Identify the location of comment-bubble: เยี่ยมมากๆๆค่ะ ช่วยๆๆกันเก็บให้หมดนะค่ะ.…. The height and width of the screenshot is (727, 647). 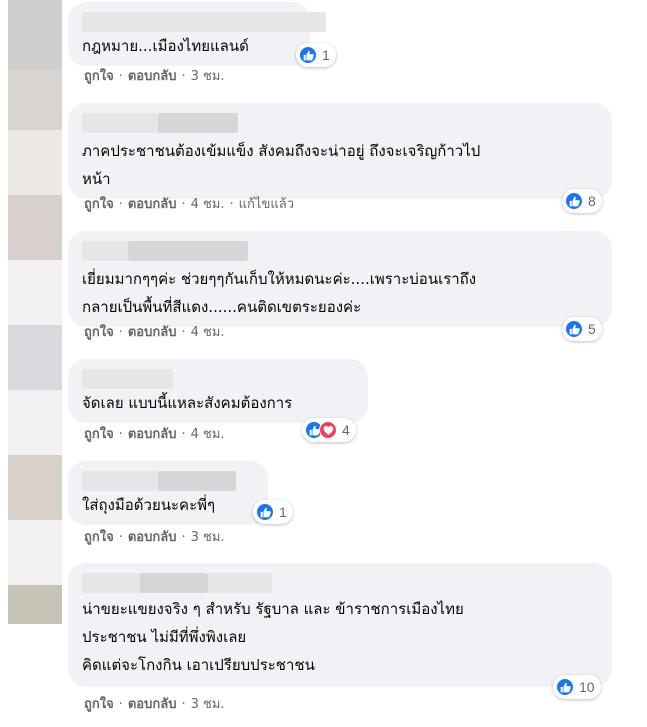
(340, 279).